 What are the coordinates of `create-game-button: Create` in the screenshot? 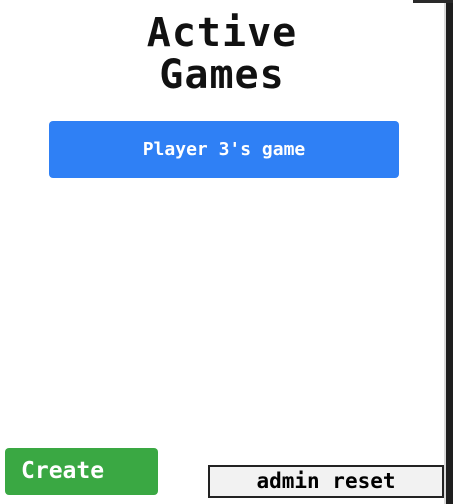 It's located at (81, 471).